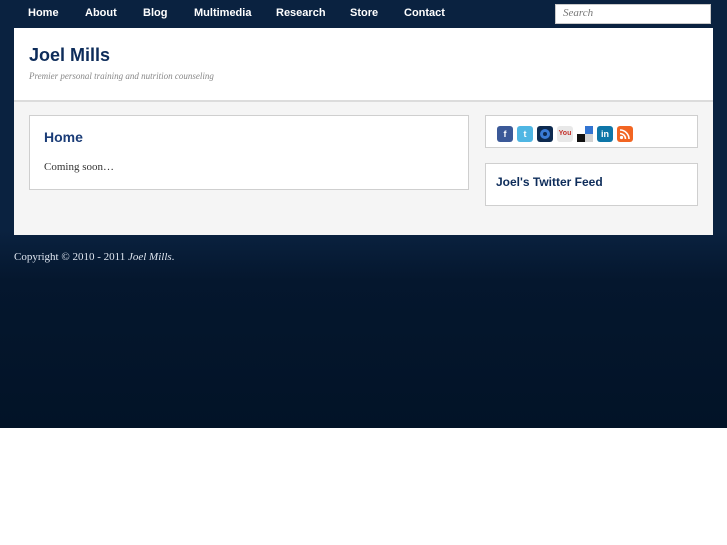  I want to click on nav-item-home: Home, so click(43, 13).